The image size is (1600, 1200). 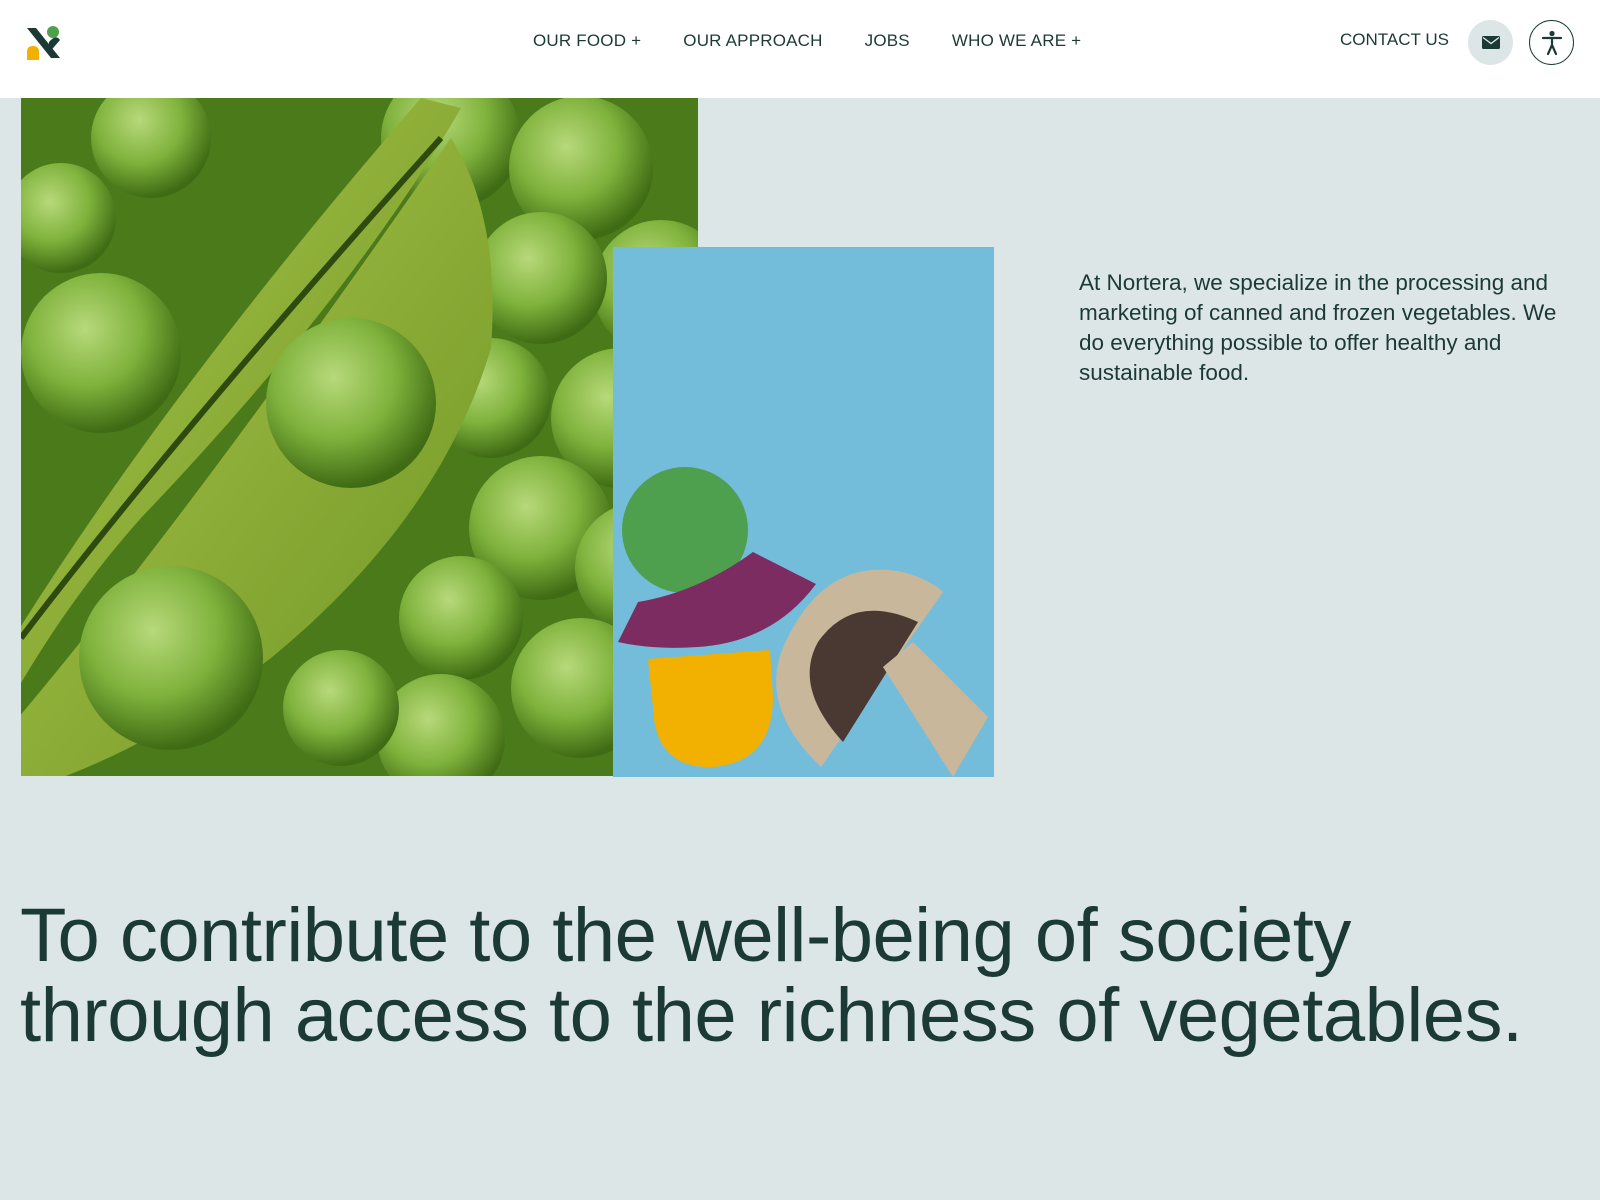 I want to click on mail-button, so click(x=1490, y=42).